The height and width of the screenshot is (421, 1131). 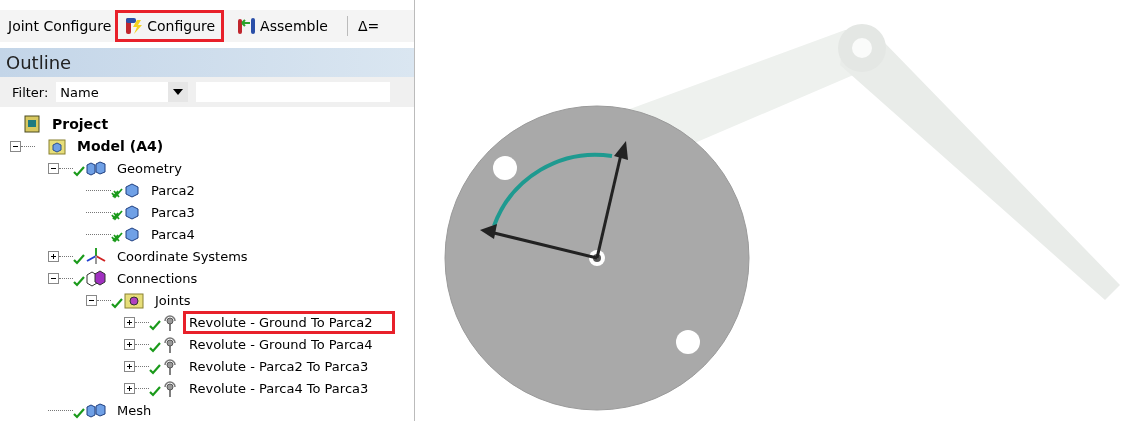 I want to click on tree-item: Project, so click(x=80, y=124).